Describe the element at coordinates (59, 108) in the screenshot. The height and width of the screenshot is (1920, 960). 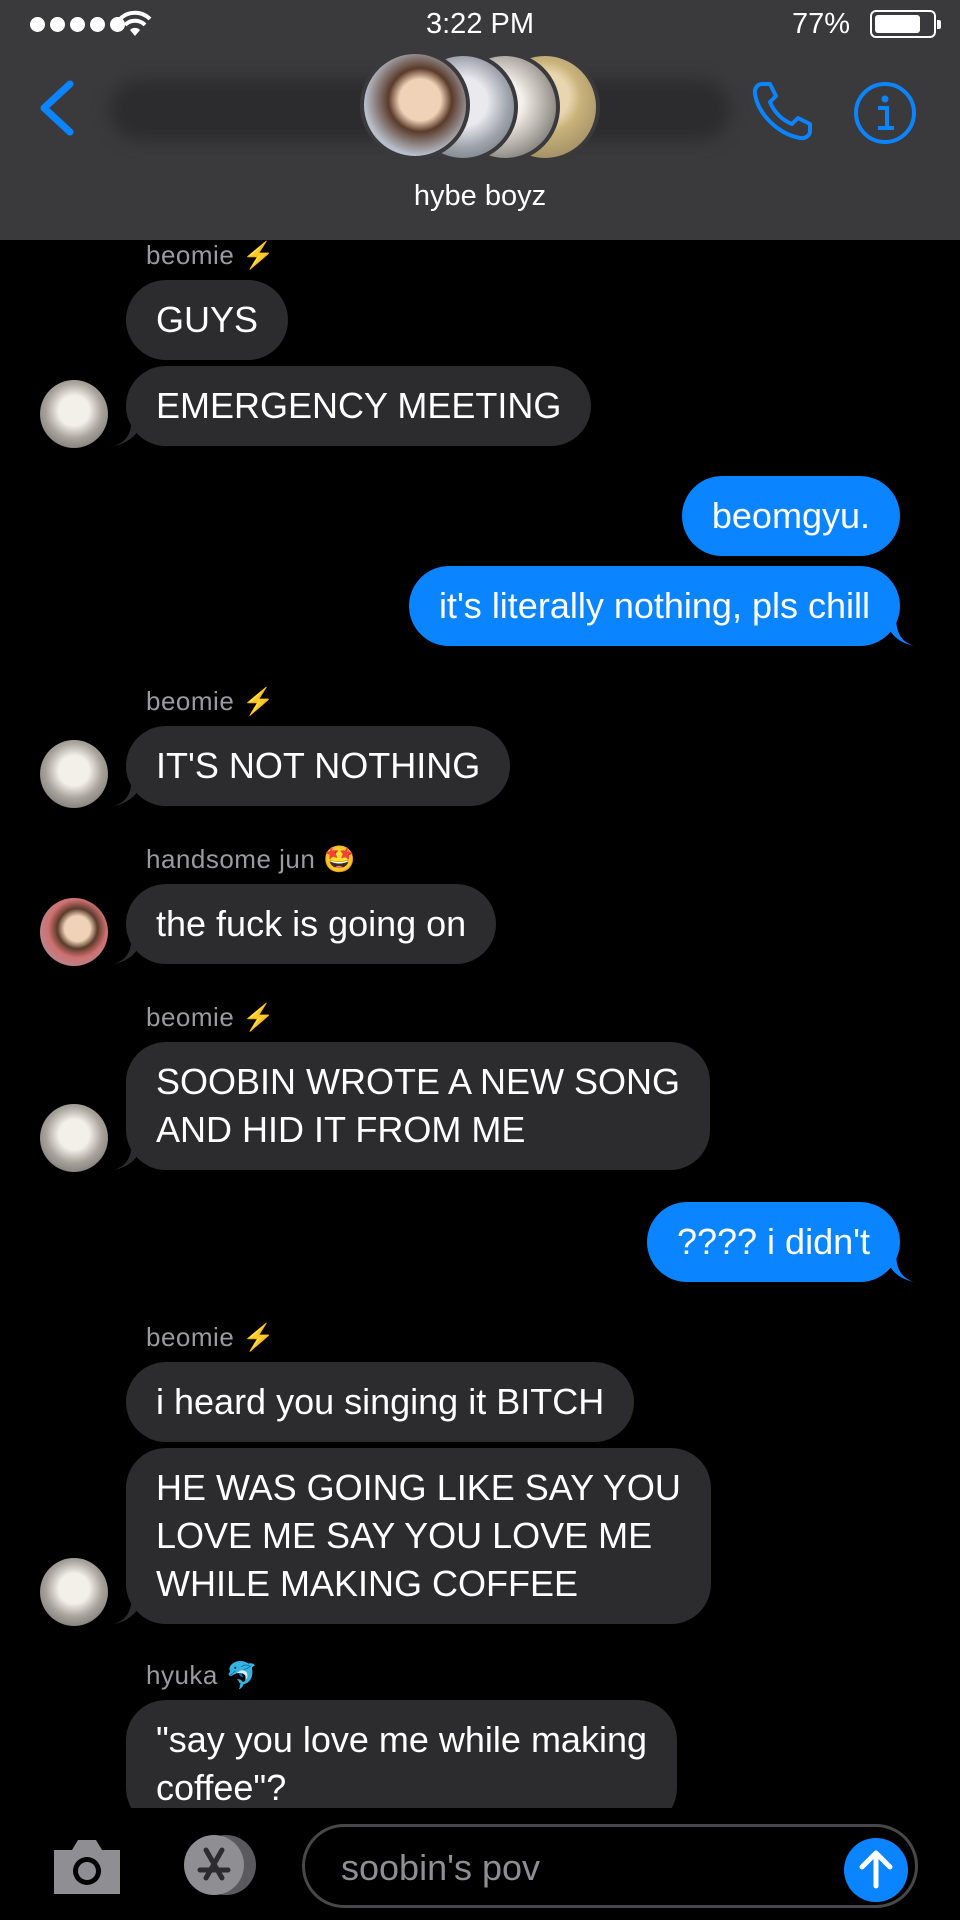
I see `chevron-left-icon` at that location.